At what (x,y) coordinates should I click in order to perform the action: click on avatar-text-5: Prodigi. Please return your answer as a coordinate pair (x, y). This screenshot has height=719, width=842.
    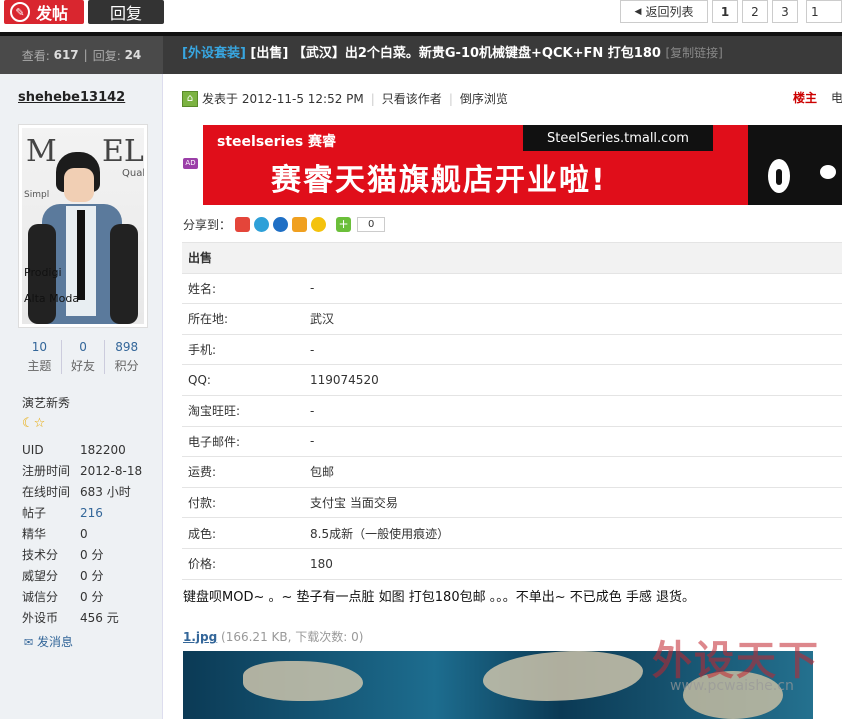
    Looking at the image, I should click on (43, 272).